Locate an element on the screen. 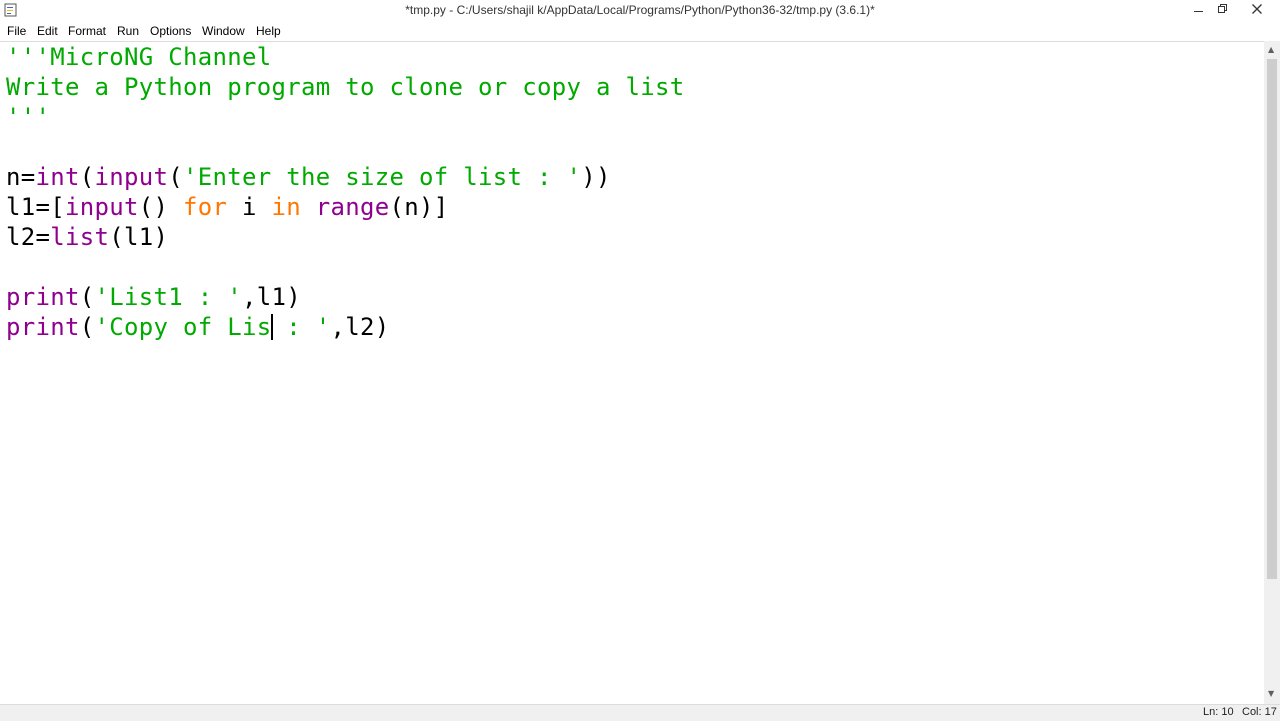 The height and width of the screenshot is (721, 1280). restore-icon is located at coordinates (1222, 8).